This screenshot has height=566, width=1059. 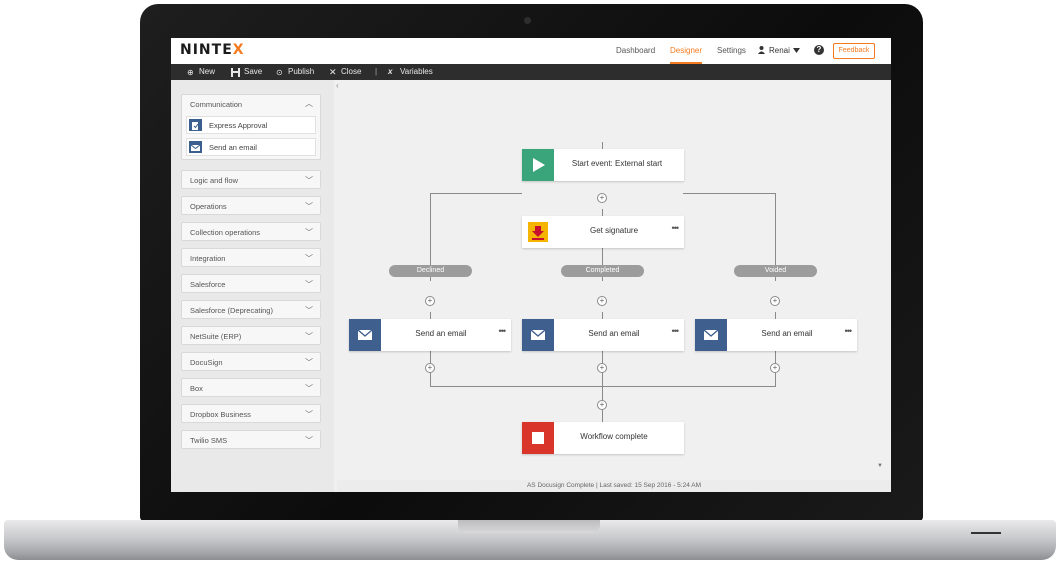 What do you see at coordinates (614, 436) in the screenshot?
I see `node-label: Workflow complete` at bounding box center [614, 436].